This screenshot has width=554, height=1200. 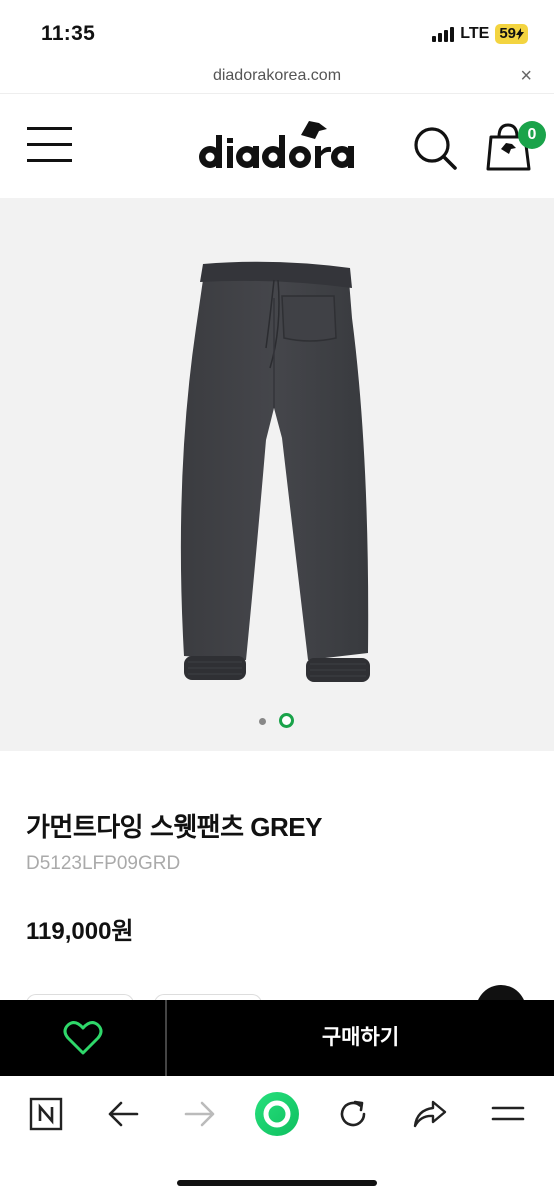 What do you see at coordinates (277, 1183) in the screenshot?
I see `home-indicator` at bounding box center [277, 1183].